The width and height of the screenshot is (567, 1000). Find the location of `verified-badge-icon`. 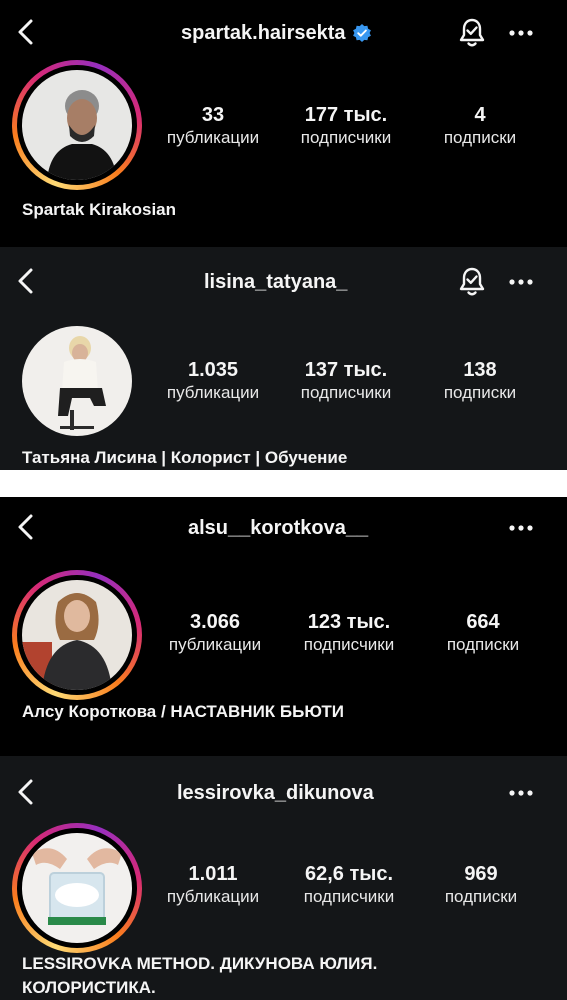

verified-badge-icon is located at coordinates (362, 33).